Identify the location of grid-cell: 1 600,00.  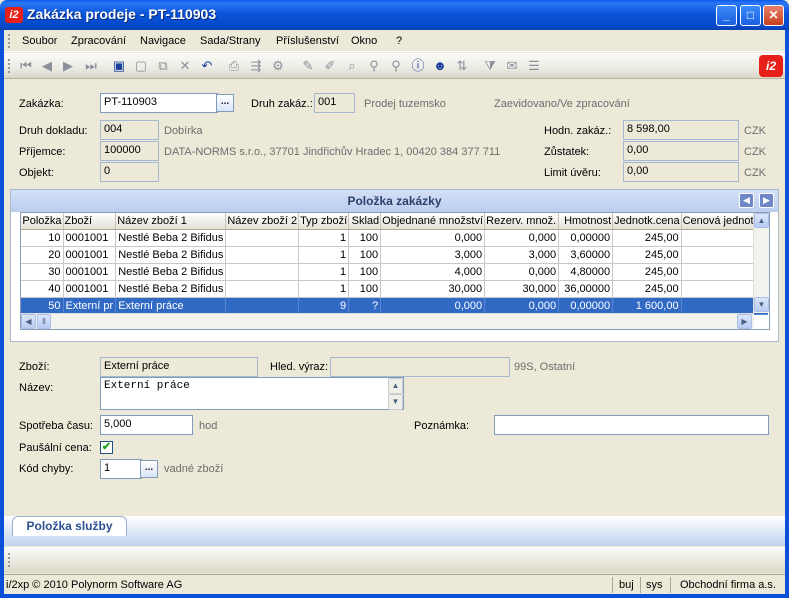
(647, 306).